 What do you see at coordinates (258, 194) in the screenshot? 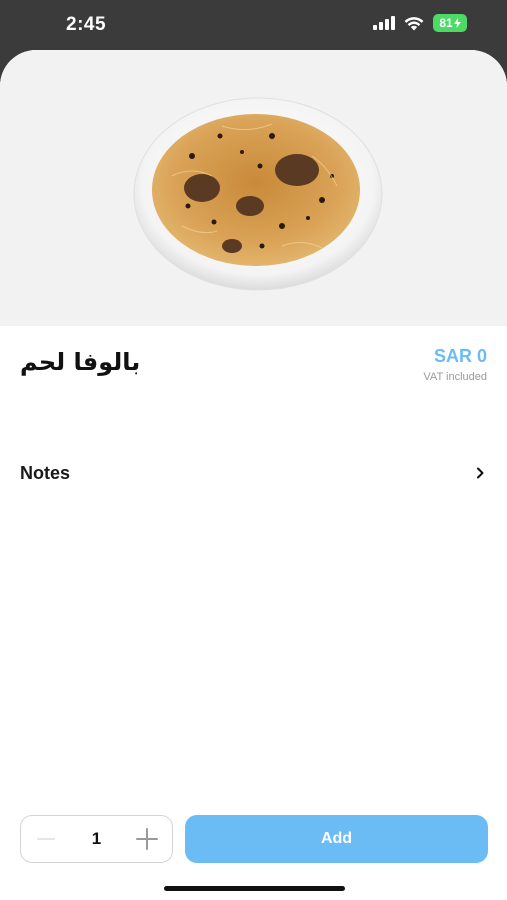
I see `dish-photo` at bounding box center [258, 194].